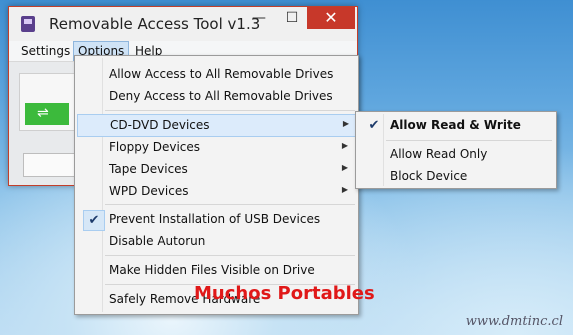  I want to click on client-area: ⇌, so click(48, 110).